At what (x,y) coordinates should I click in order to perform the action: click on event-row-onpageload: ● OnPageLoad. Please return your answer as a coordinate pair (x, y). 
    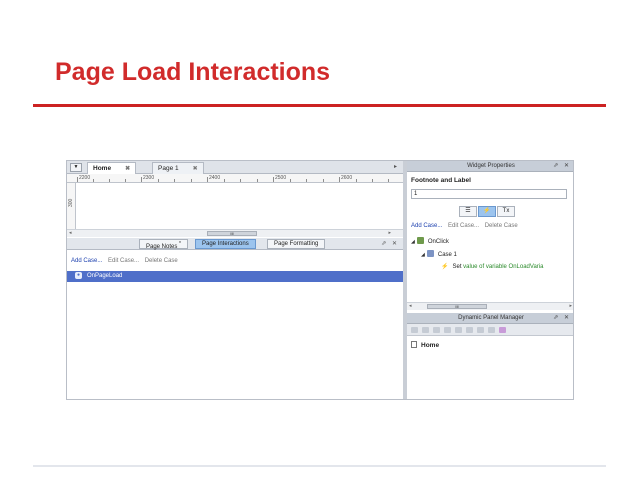
    Looking at the image, I should click on (235, 276).